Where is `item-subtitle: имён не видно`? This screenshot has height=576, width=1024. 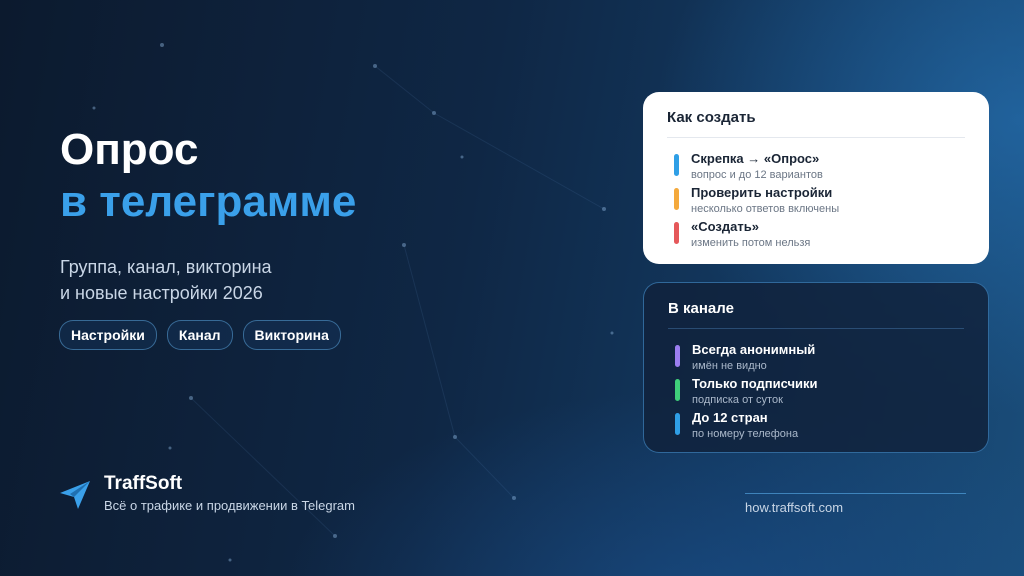
item-subtitle: имён не видно is located at coordinates (729, 366).